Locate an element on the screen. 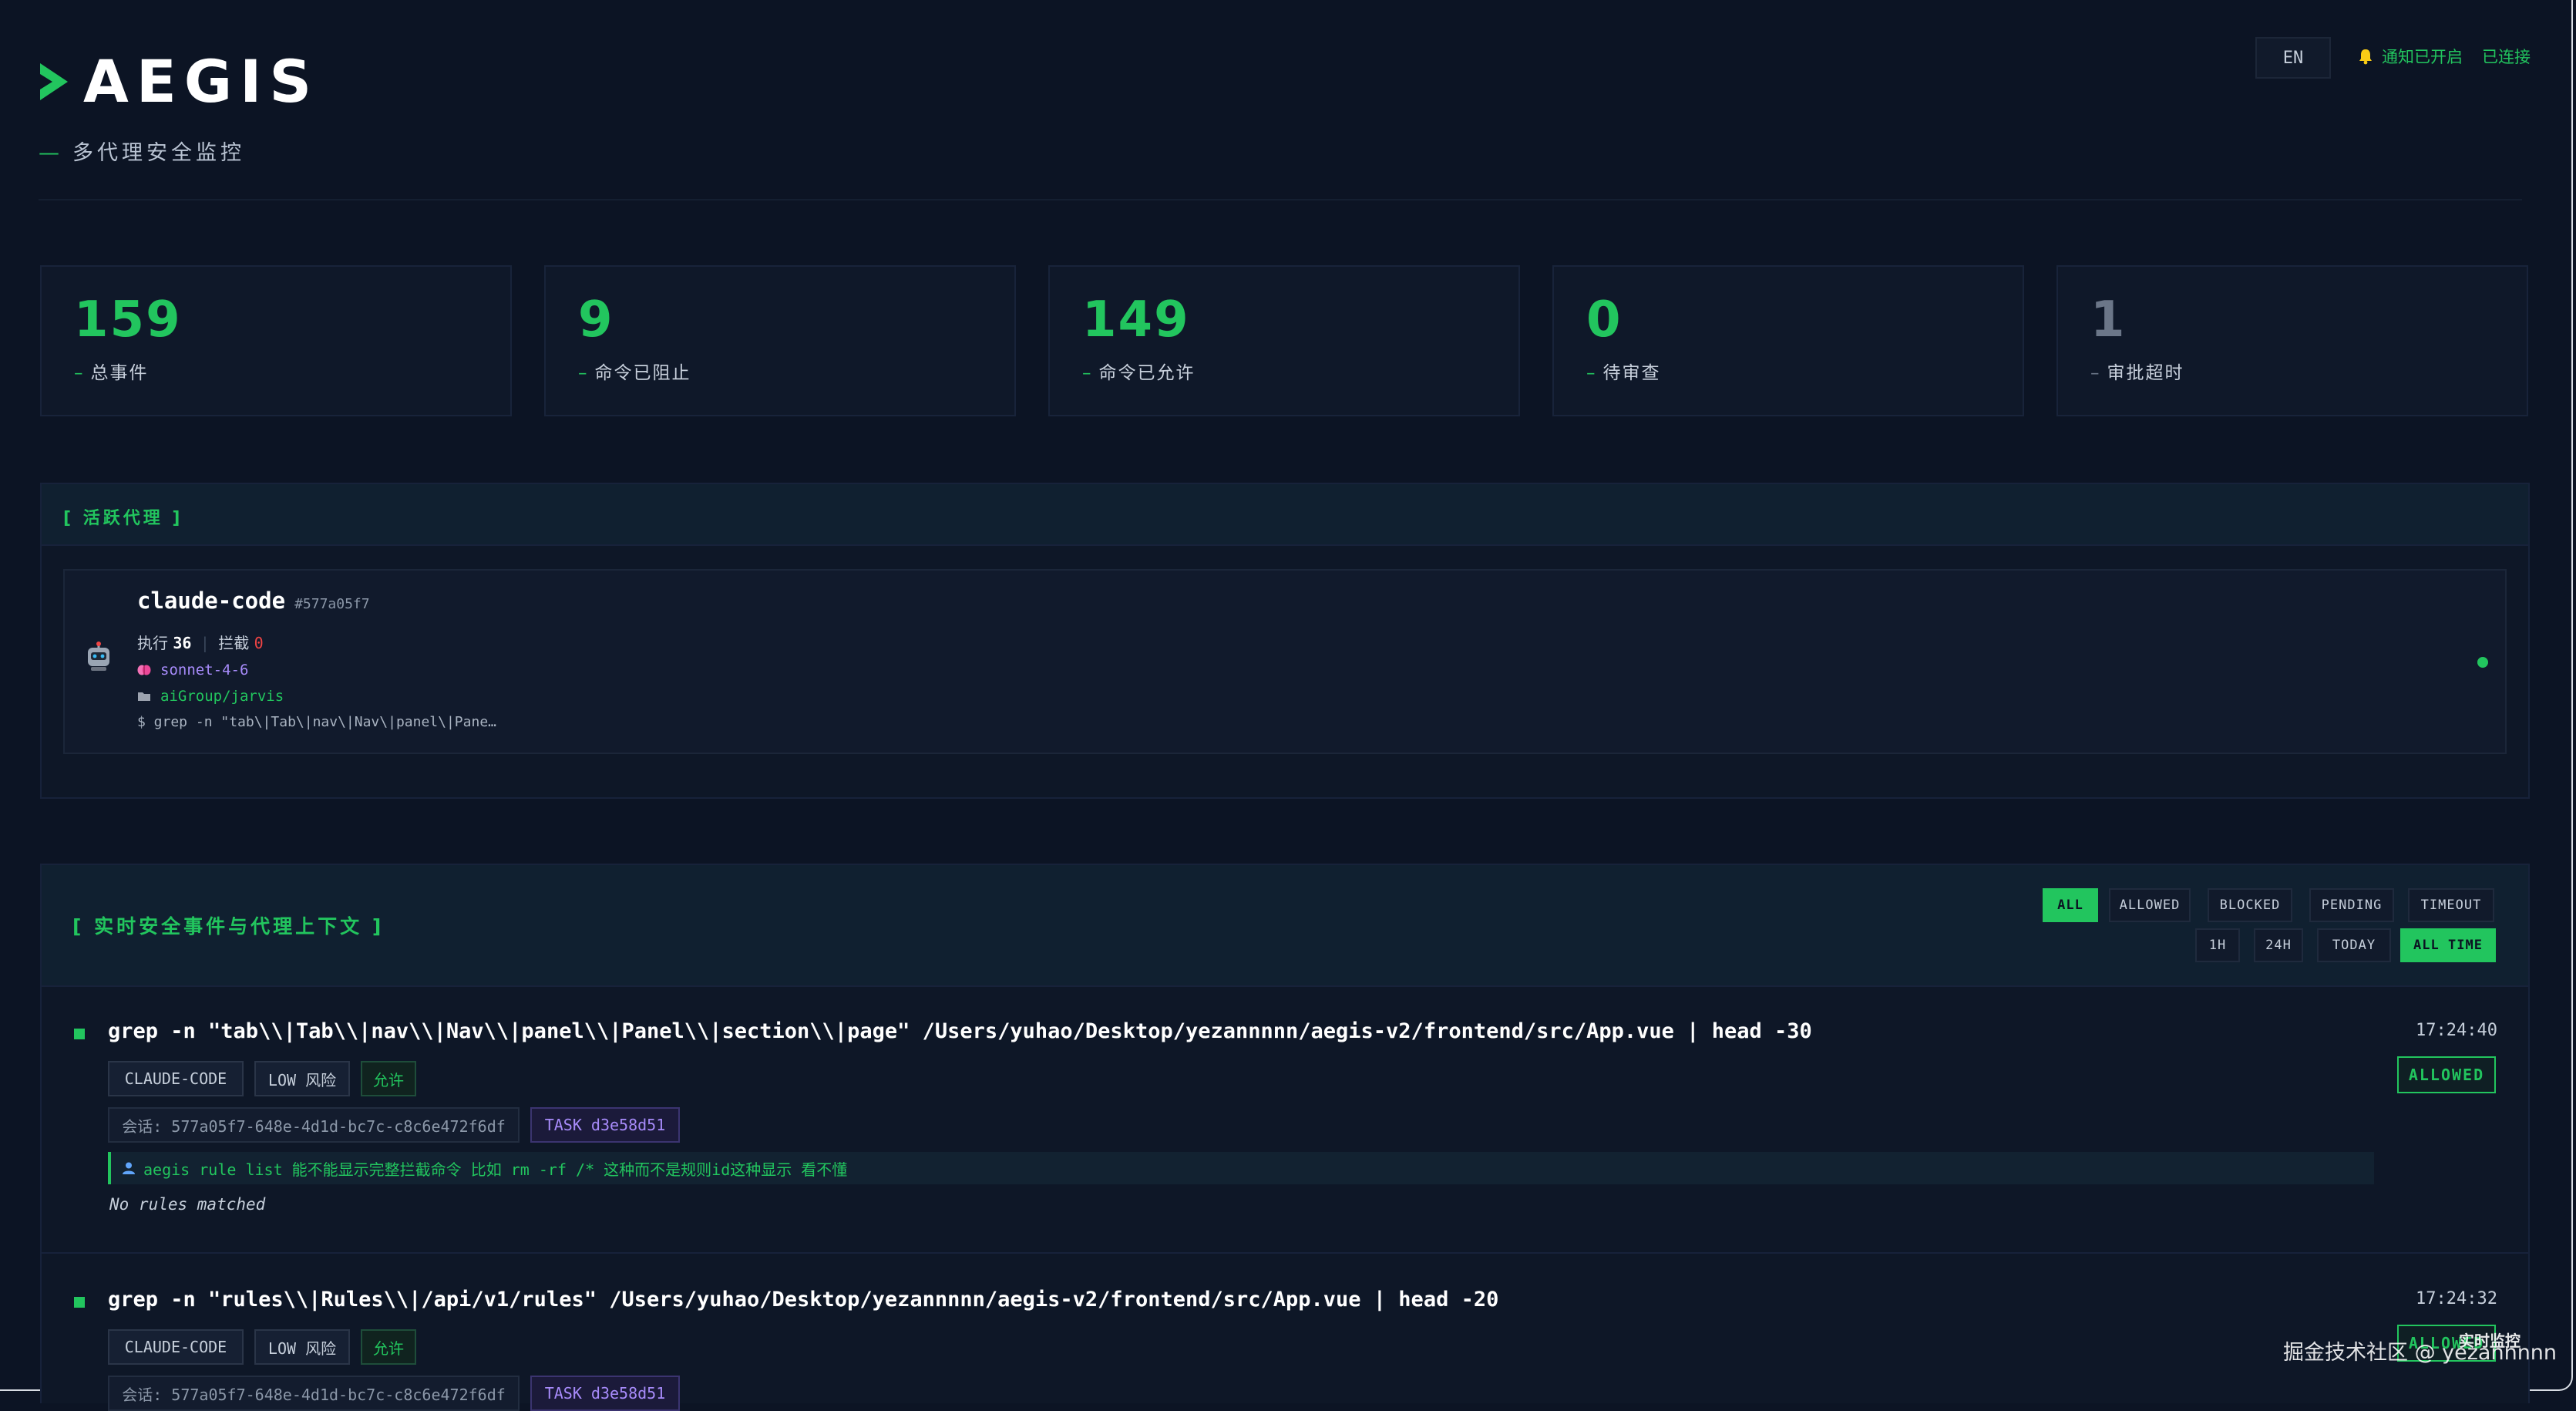 The height and width of the screenshot is (1411, 2576). connection-status: 已连接 is located at coordinates (2506, 57).